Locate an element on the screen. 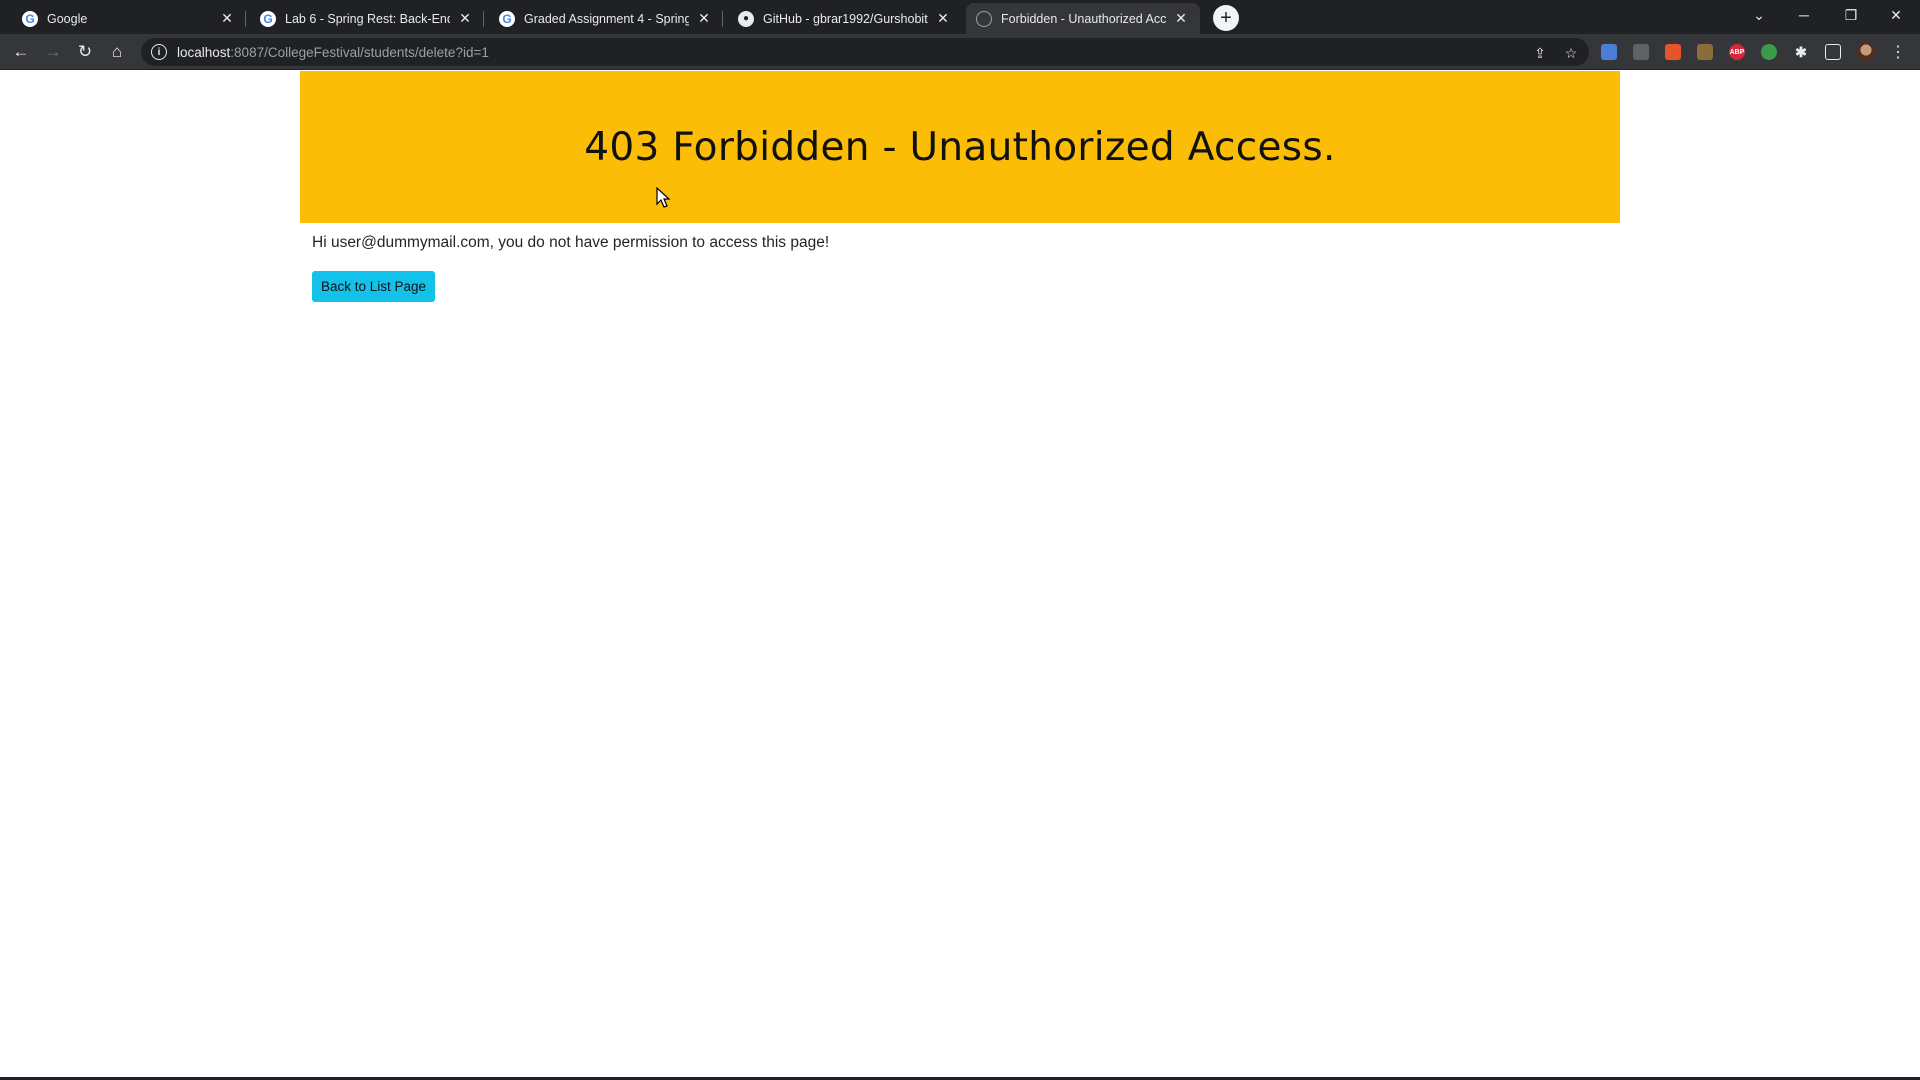 The image size is (1920, 1080). new-tab-button: + is located at coordinates (1226, 18).